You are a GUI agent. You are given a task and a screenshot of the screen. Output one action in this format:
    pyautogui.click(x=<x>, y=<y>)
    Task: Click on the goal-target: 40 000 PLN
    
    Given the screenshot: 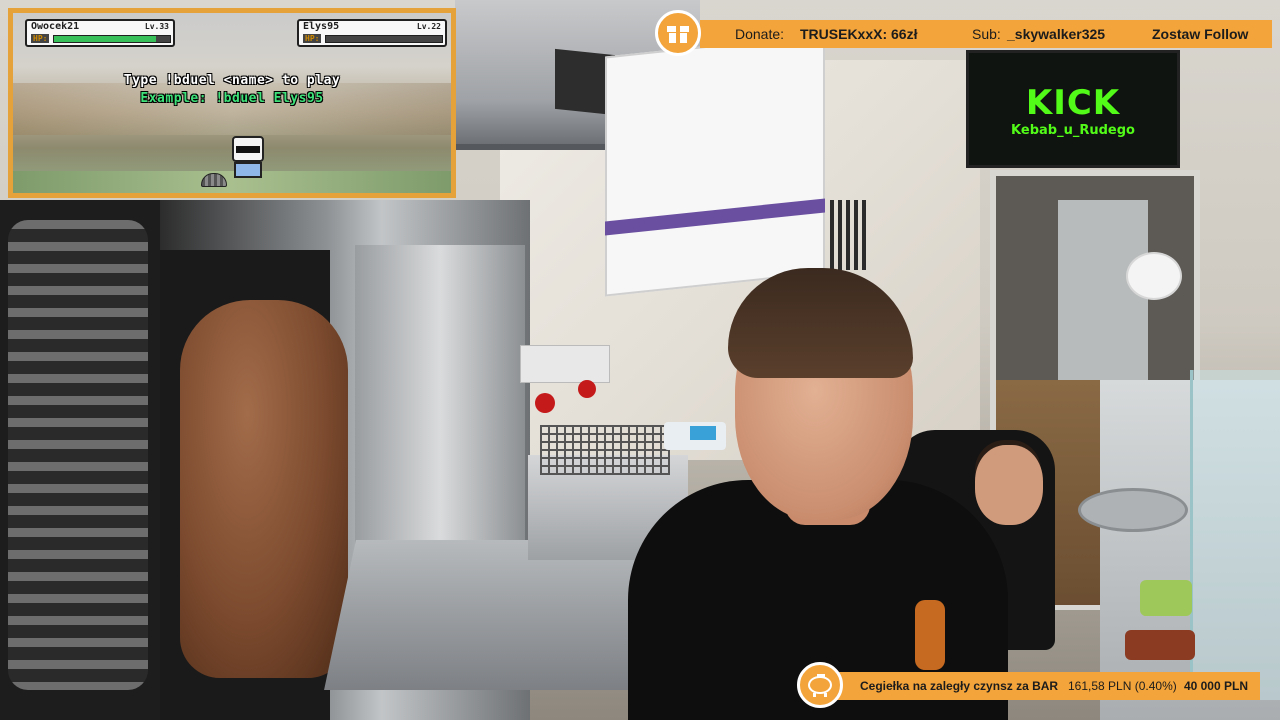 What is the action you would take?
    pyautogui.click(x=1215, y=686)
    